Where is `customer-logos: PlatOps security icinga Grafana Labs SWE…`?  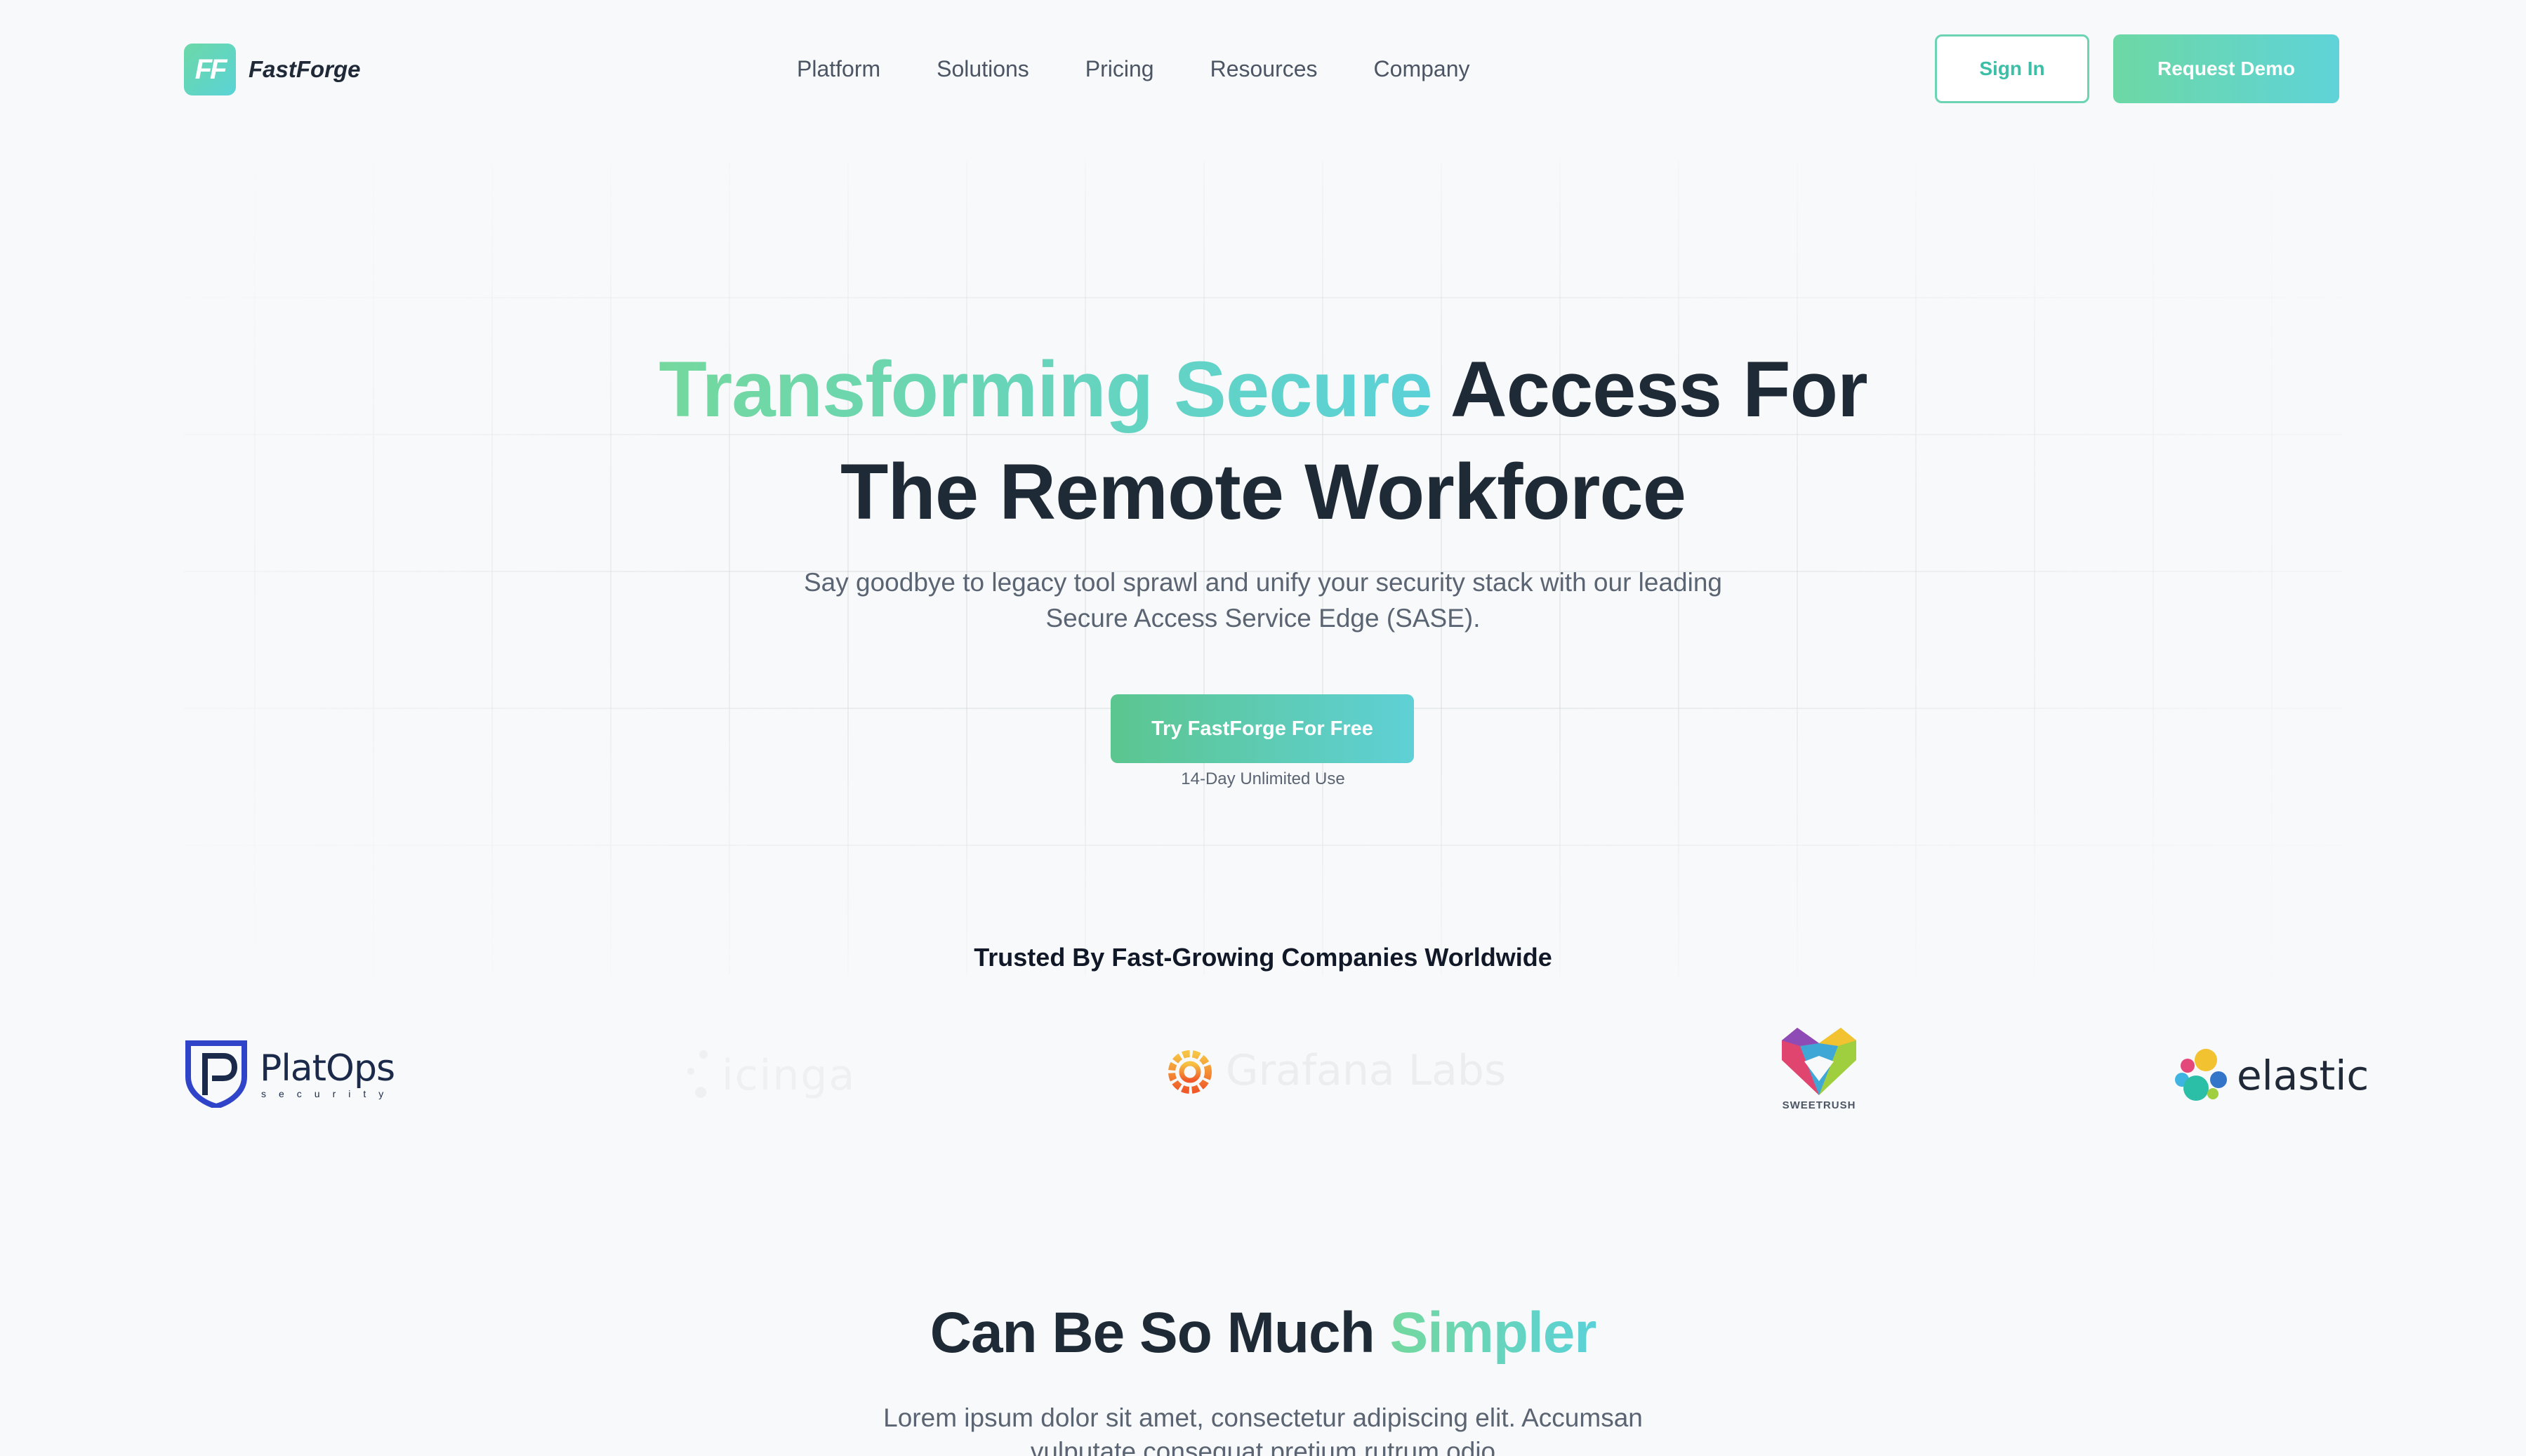
customer-logos: PlatOps security icinga Grafana Labs SWE… is located at coordinates (1263, 1074).